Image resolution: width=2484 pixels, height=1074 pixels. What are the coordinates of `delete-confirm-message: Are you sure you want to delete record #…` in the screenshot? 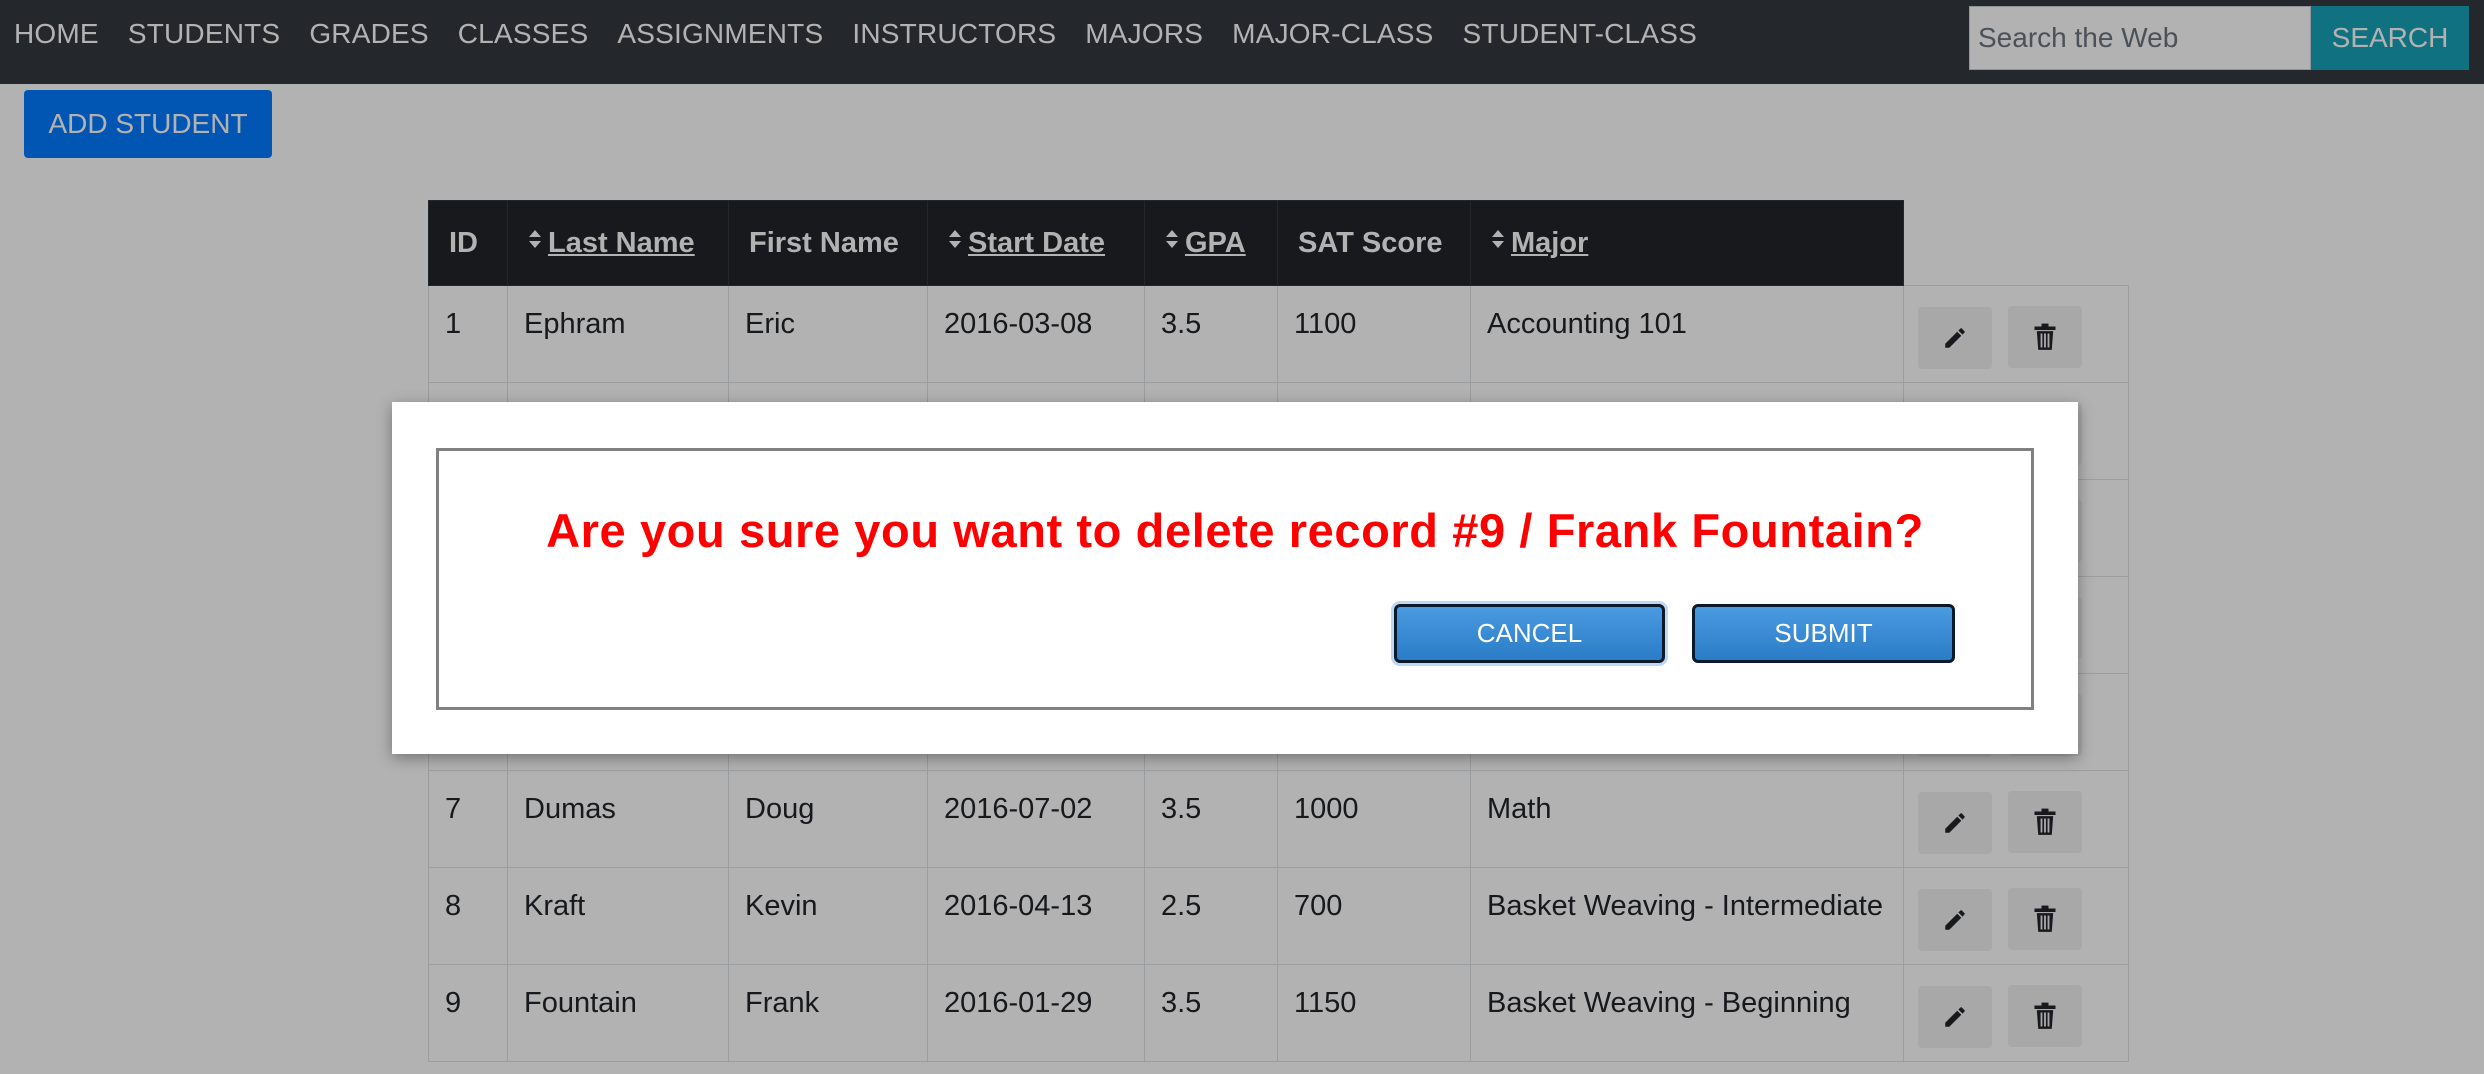 It's located at (1235, 530).